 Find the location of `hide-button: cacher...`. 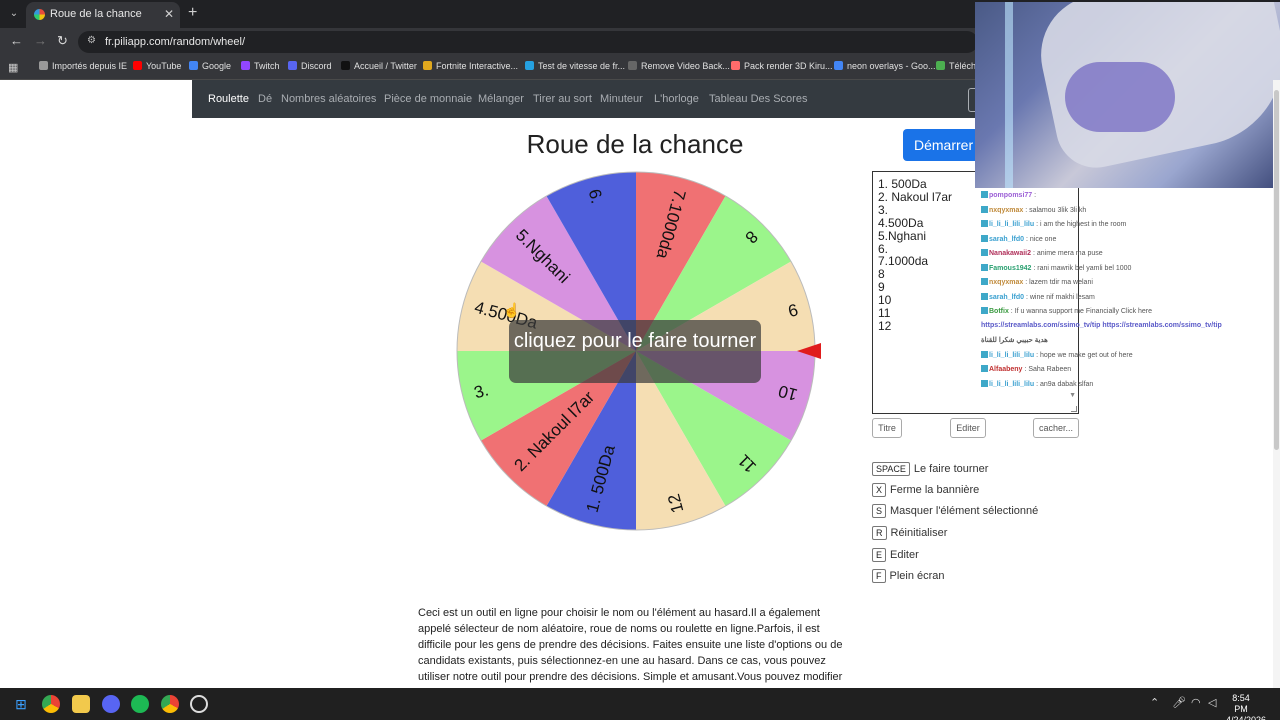

hide-button: cacher... is located at coordinates (1056, 428).